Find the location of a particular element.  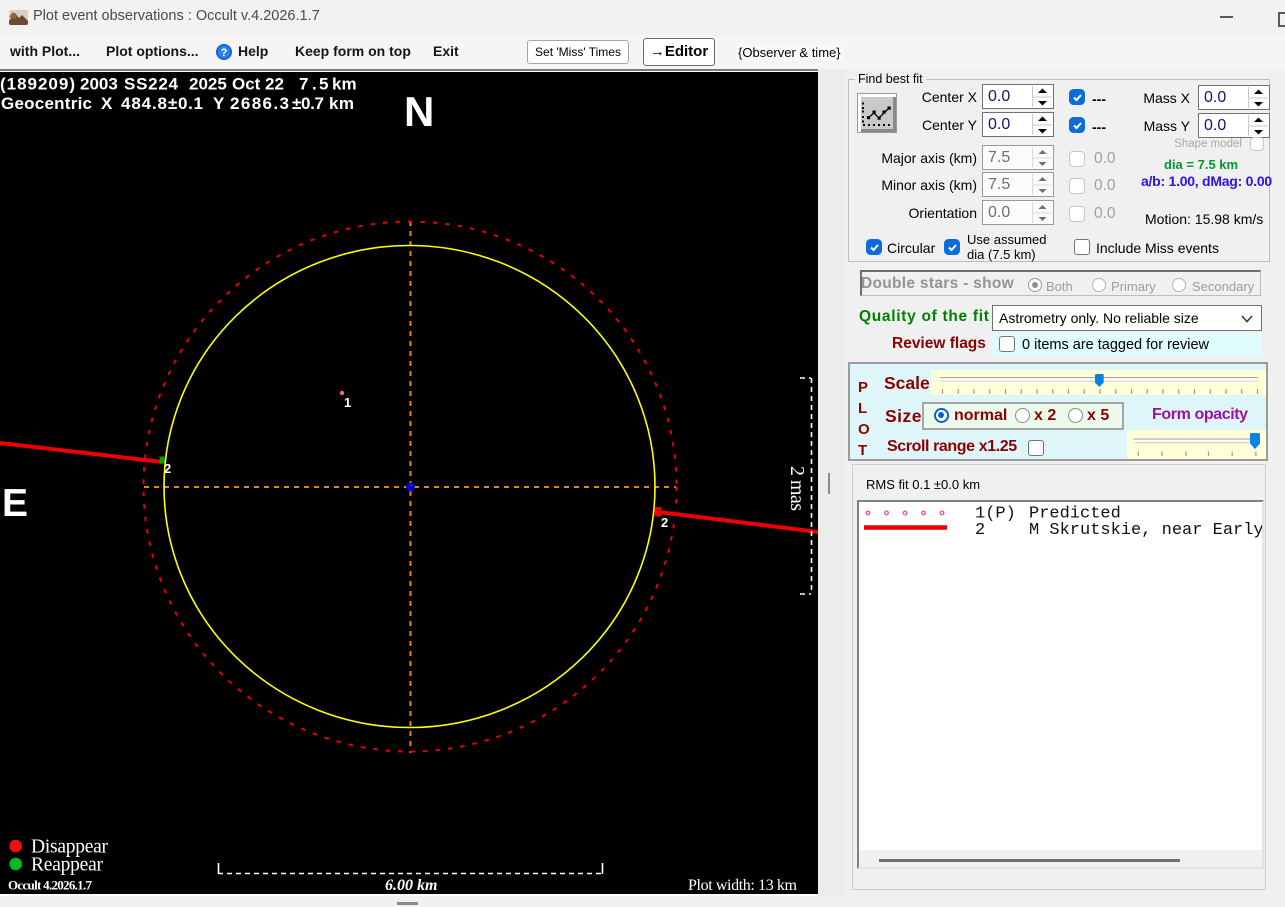

svg-text: M Skrutskie, near Early is located at coordinates (1145, 530).